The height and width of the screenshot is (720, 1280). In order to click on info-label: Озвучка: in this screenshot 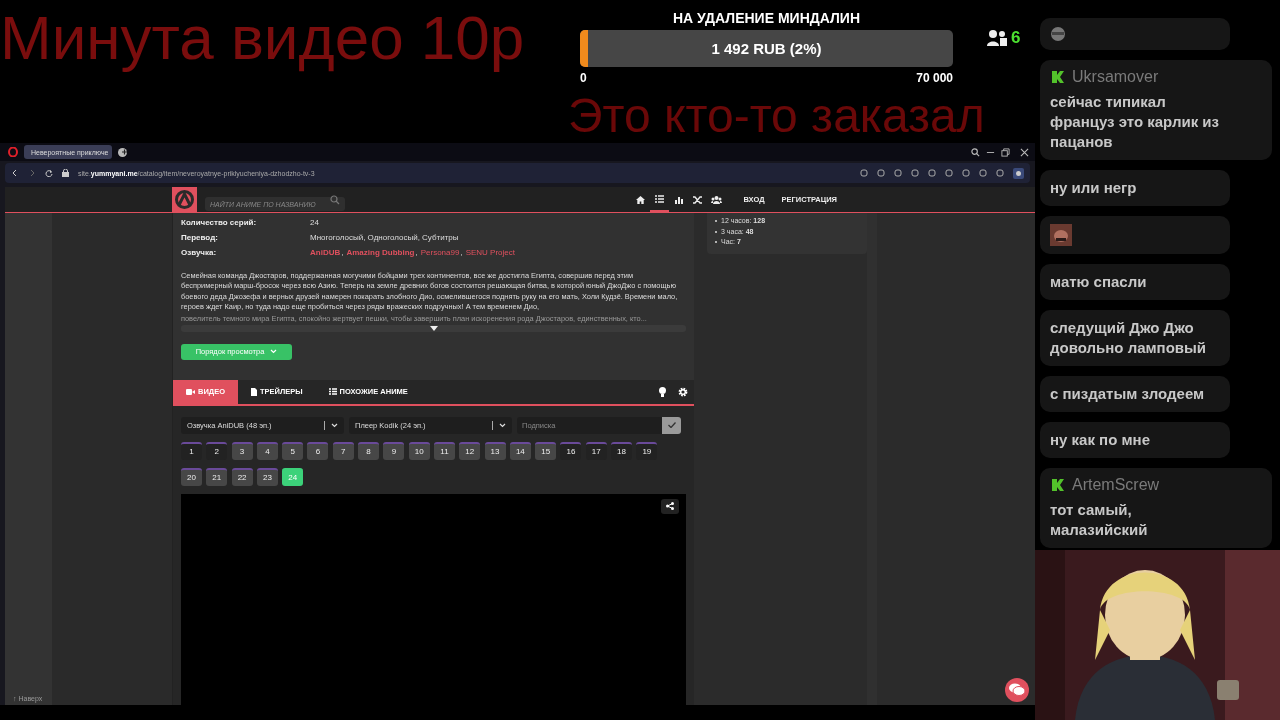, I will do `click(199, 252)`.